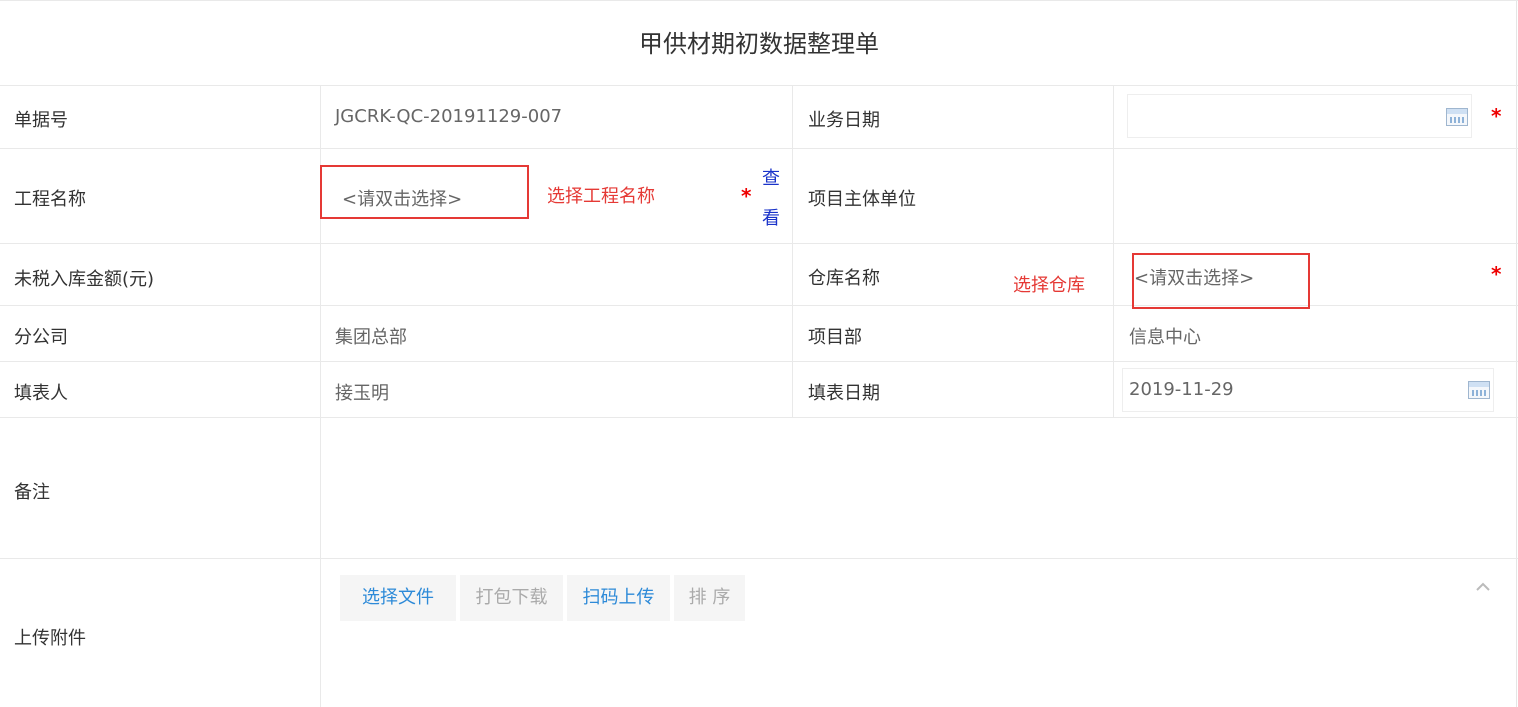 This screenshot has height=707, width=1518. What do you see at coordinates (771, 217) in the screenshot?
I see `view-link: 看` at bounding box center [771, 217].